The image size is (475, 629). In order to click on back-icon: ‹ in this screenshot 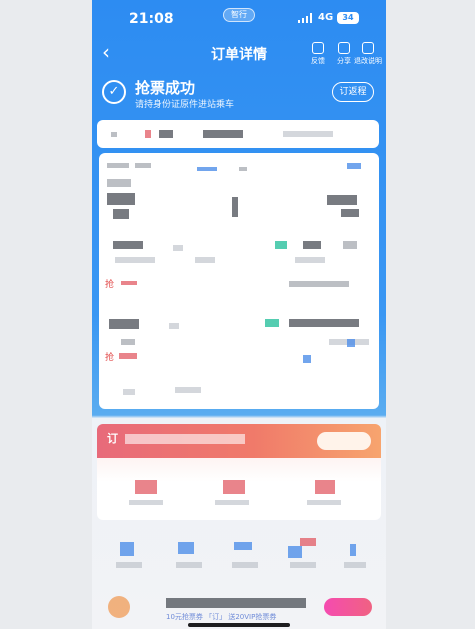, I will do `click(106, 52)`.